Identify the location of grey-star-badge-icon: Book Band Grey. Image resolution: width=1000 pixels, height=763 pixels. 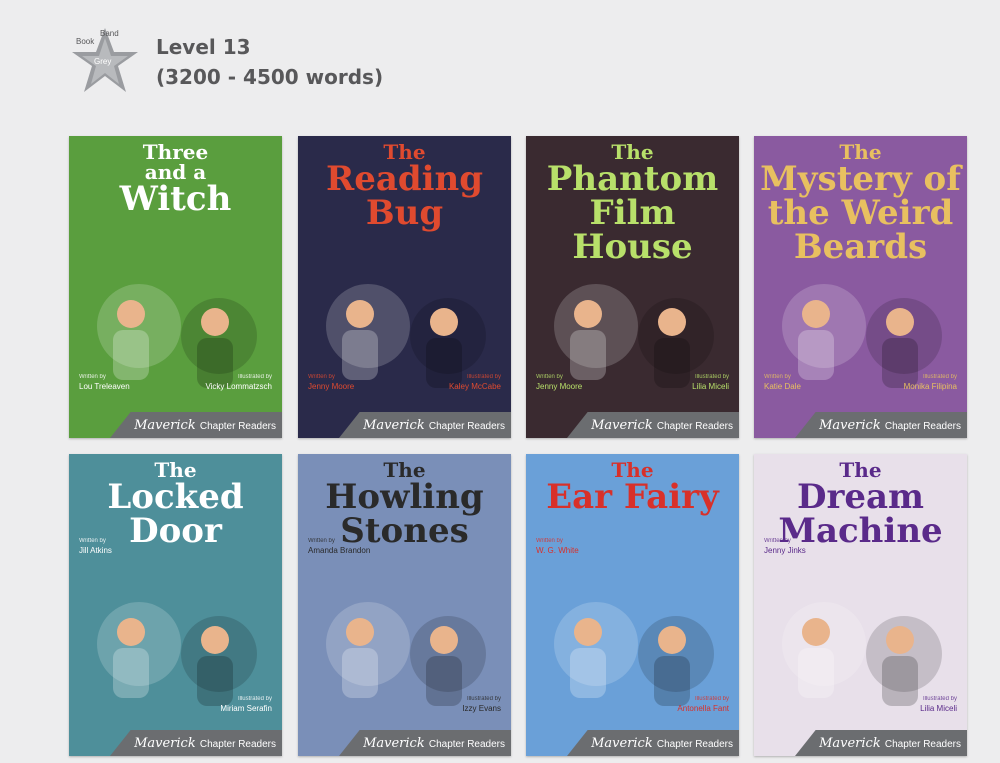
(105, 60).